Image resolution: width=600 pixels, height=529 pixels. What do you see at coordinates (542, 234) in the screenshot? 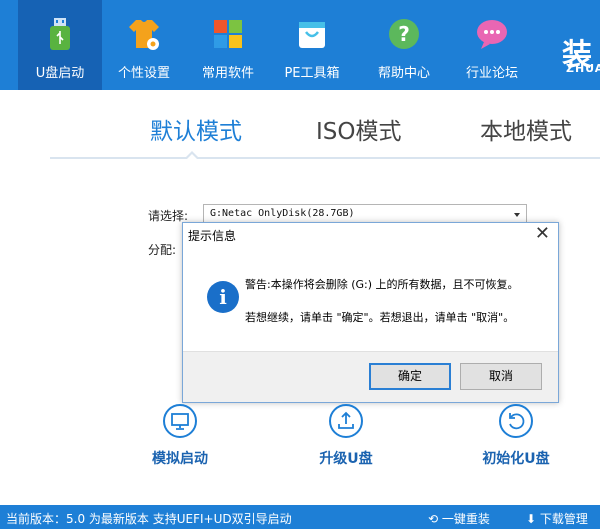
I see `close-icon: ✕` at bounding box center [542, 234].